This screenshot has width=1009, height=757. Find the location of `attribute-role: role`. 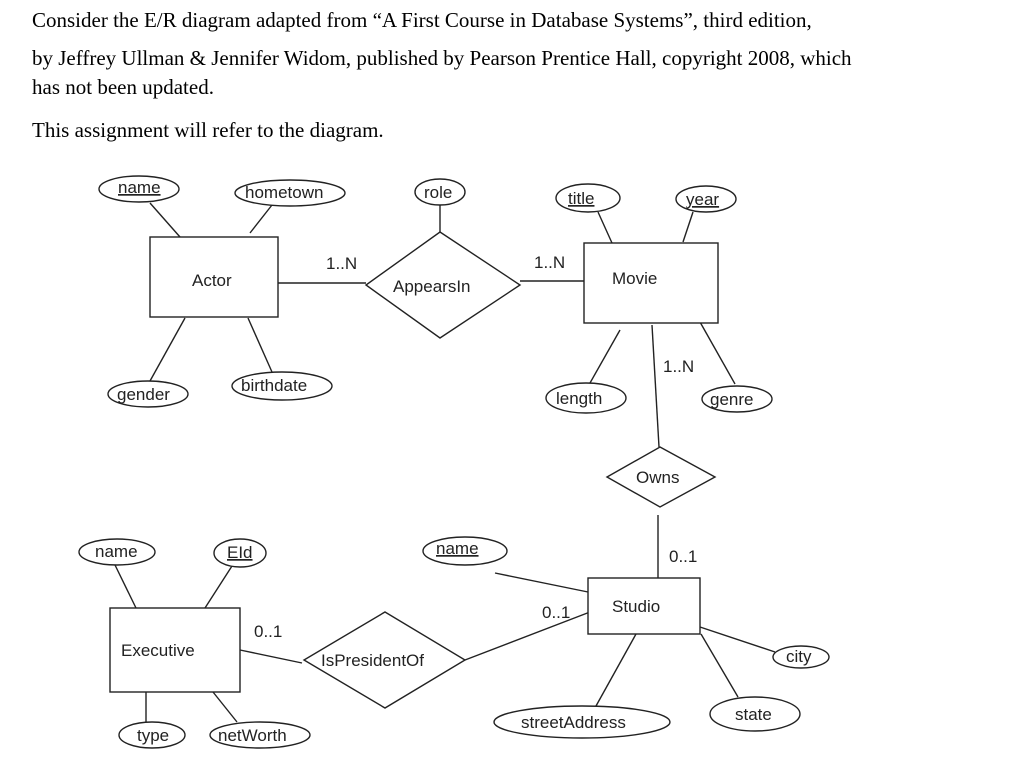

attribute-role: role is located at coordinates (440, 192).